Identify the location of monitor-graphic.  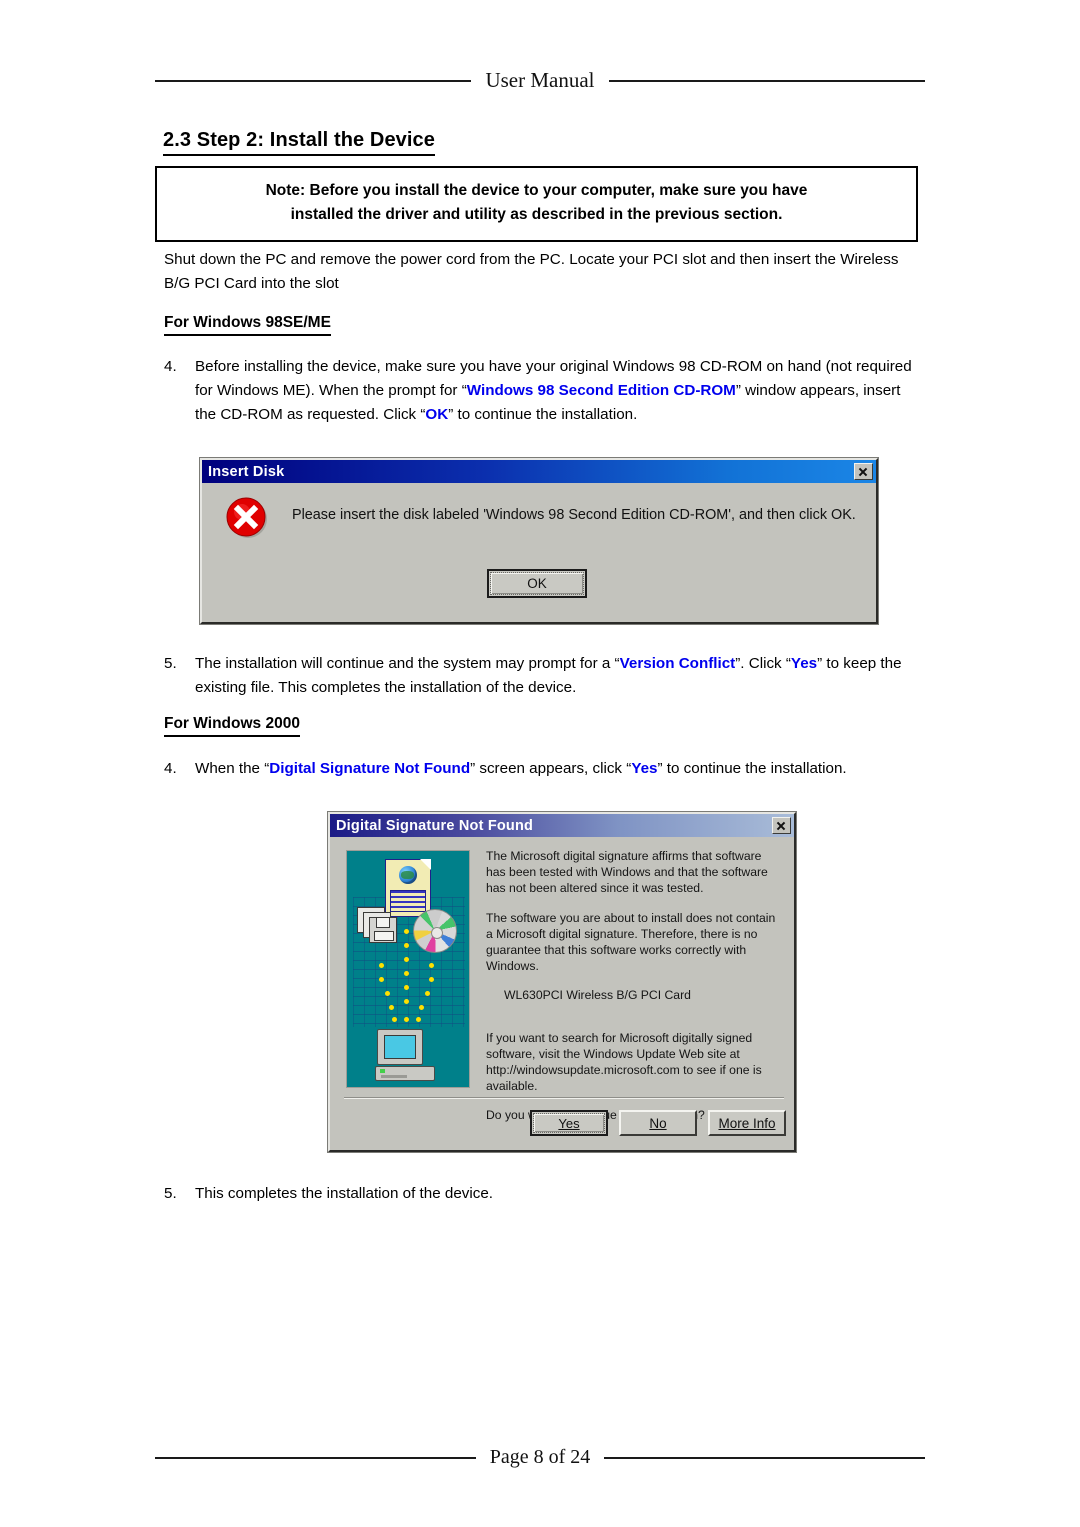
(400, 1047).